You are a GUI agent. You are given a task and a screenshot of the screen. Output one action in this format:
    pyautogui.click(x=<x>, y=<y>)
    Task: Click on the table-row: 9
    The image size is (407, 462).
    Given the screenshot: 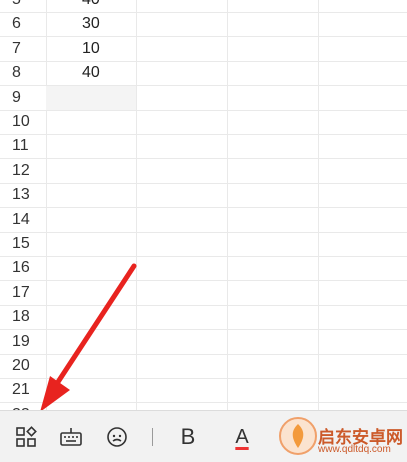 What is the action you would take?
    pyautogui.click(x=203, y=98)
    